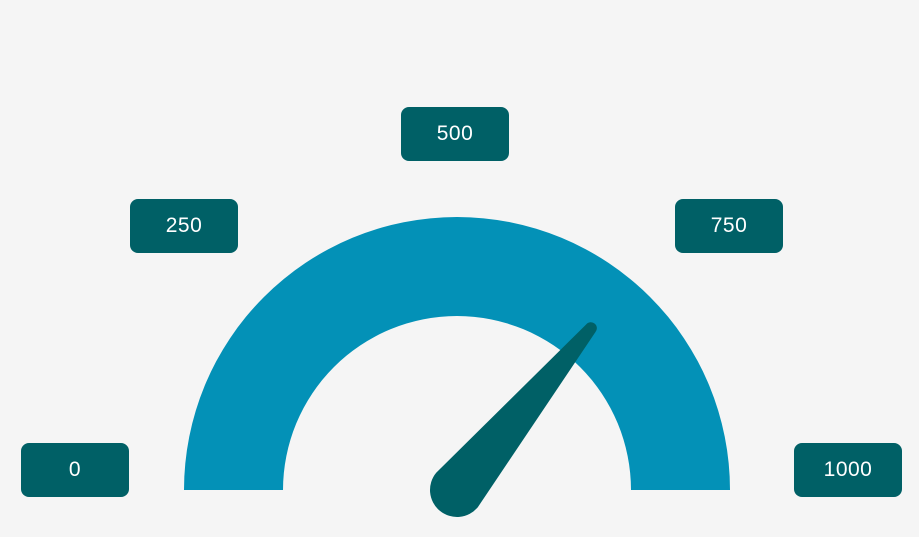 This screenshot has height=537, width=919. I want to click on tick-label-0: 0, so click(75, 470).